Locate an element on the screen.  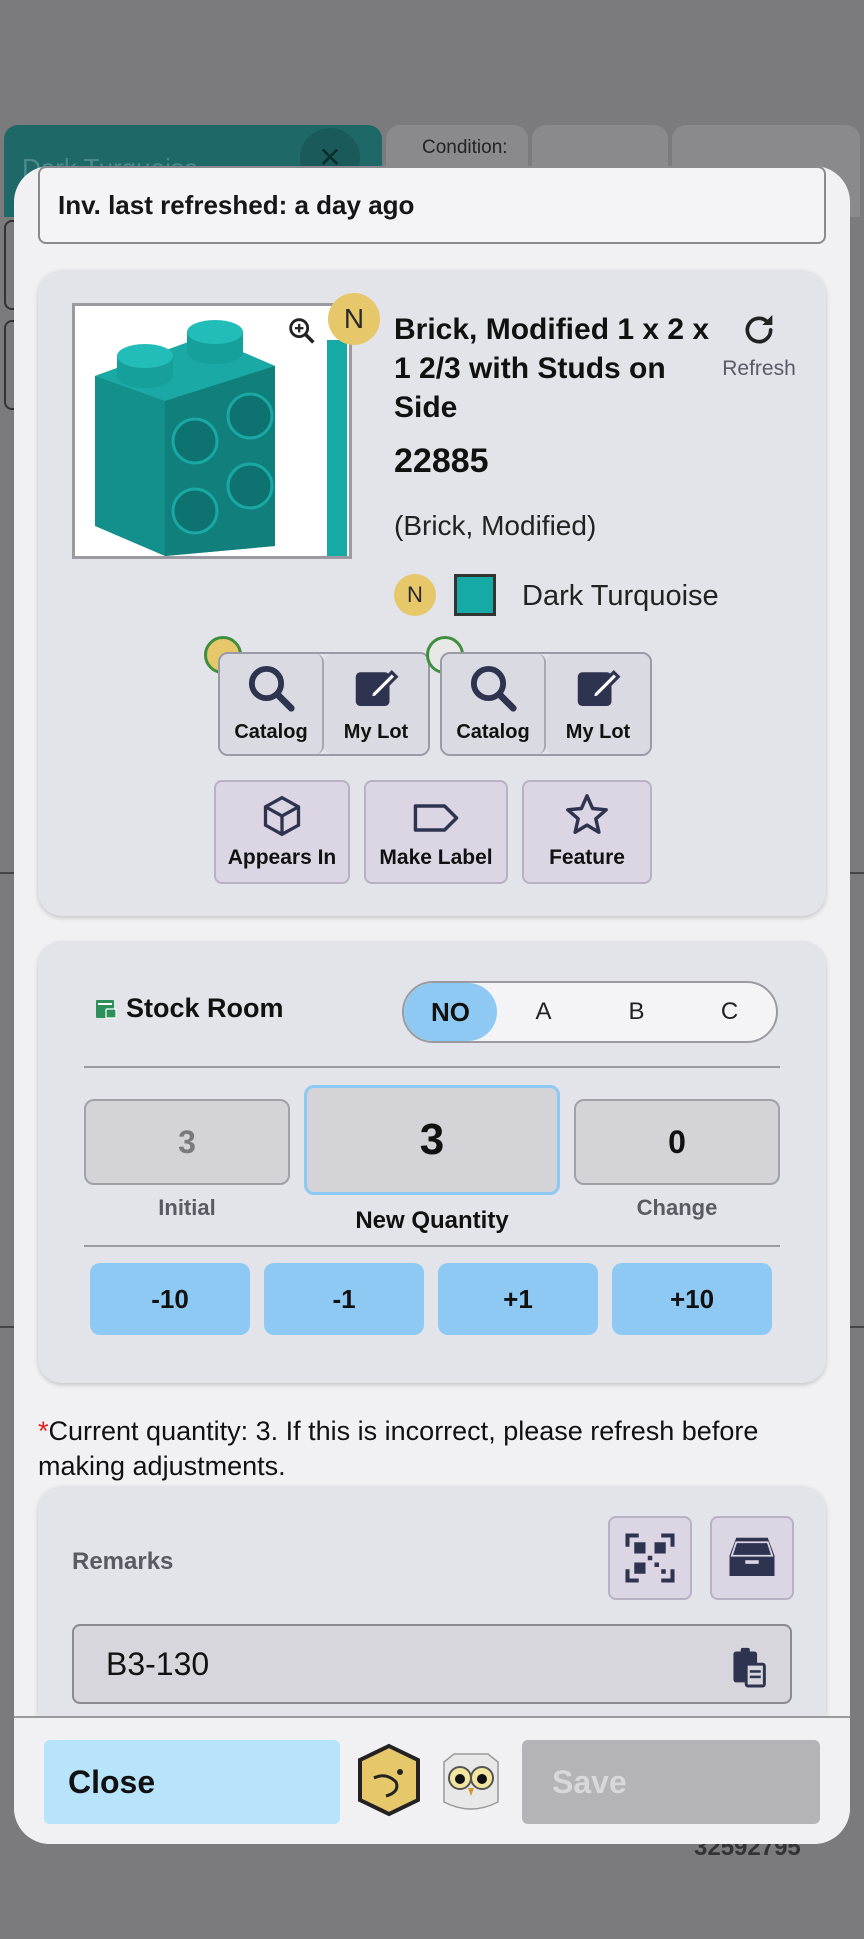
color-swatch is located at coordinates (475, 595).